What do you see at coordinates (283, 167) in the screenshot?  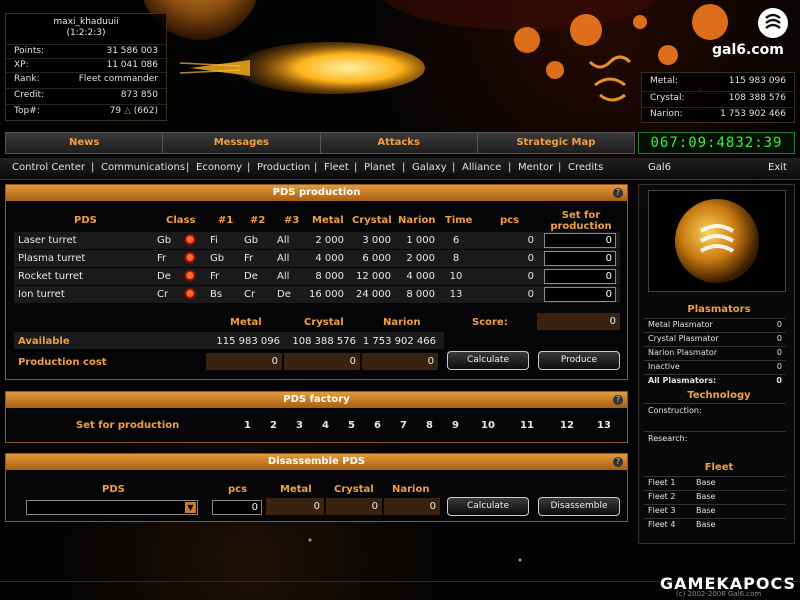 I see `subnav-production: Production` at bounding box center [283, 167].